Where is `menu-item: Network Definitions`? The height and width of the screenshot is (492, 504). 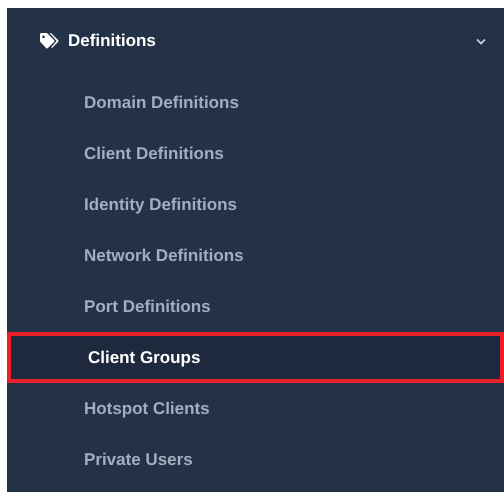
menu-item: Network Definitions is located at coordinates (255, 255).